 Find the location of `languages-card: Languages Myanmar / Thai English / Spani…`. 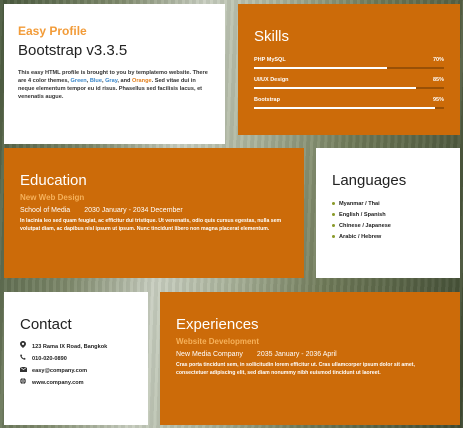

languages-card: Languages Myanmar / Thai English / Spani… is located at coordinates (388, 213).